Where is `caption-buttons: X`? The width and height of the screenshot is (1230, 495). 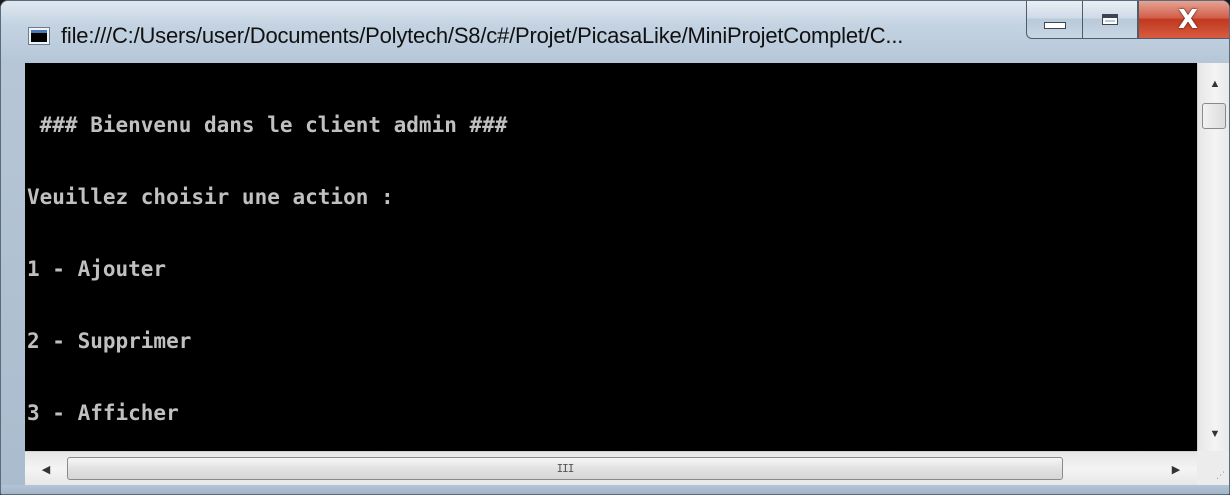
caption-buttons: X is located at coordinates (1127, 20).